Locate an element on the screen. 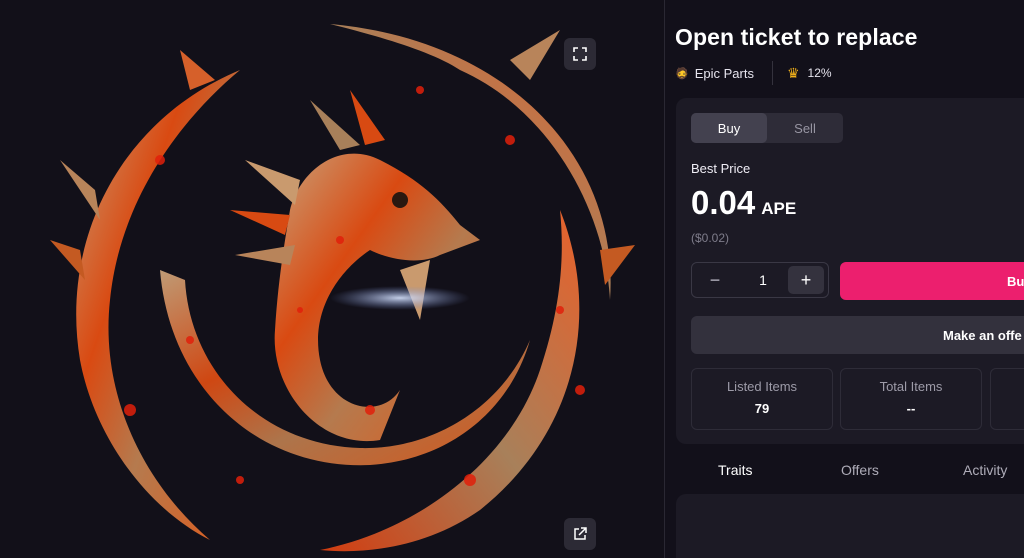  crown-icon: ♛ is located at coordinates (793, 72).